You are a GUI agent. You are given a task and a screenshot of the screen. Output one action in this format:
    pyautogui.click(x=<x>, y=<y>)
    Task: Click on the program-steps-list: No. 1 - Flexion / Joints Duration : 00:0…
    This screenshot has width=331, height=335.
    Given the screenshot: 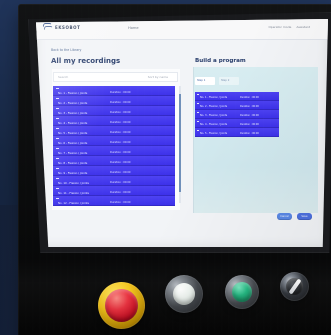 What is the action you would take?
    pyautogui.click(x=237, y=117)
    